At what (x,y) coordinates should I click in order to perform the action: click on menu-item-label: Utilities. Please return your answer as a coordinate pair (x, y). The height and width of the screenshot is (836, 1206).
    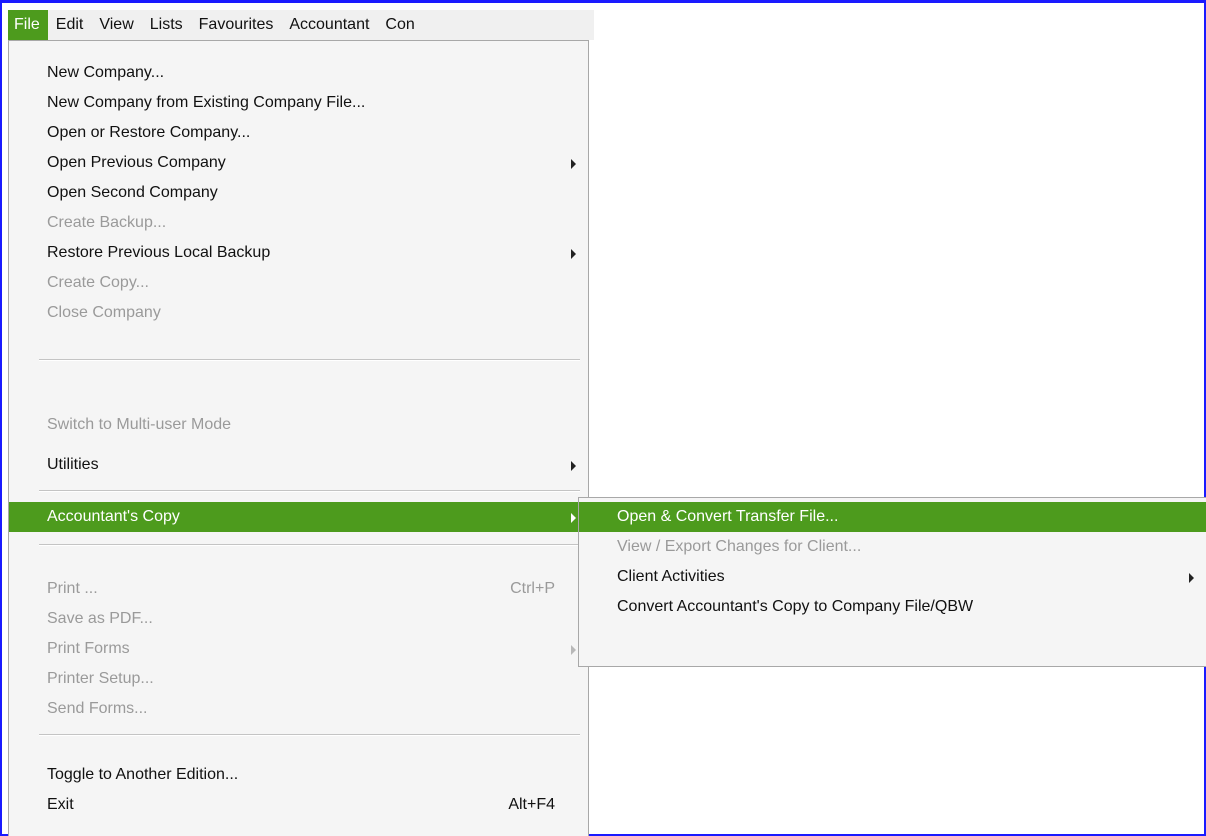
    Looking at the image, I should click on (73, 464).